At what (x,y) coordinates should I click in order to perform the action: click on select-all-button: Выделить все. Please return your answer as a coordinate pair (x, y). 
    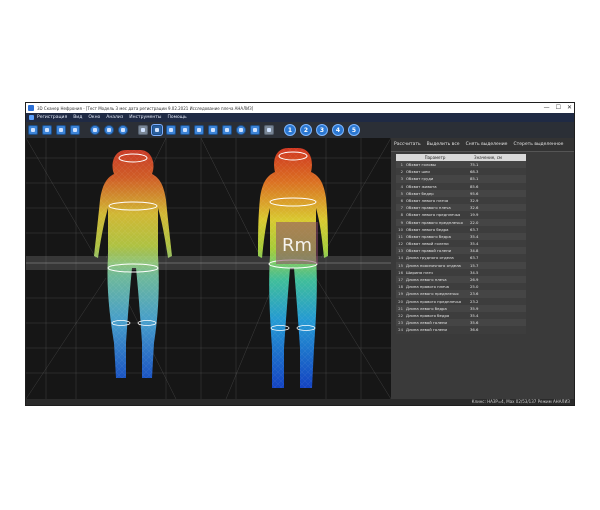
    Looking at the image, I should click on (443, 144).